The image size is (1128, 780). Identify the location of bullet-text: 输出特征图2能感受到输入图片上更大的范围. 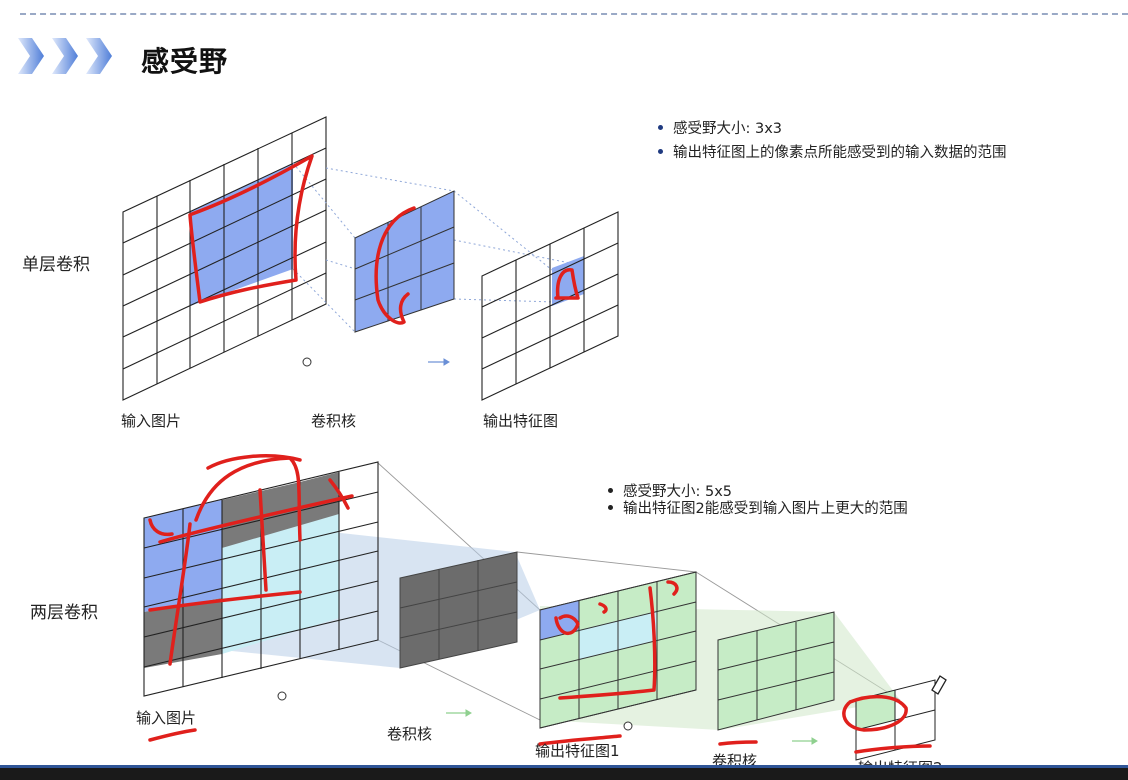
(765, 509).